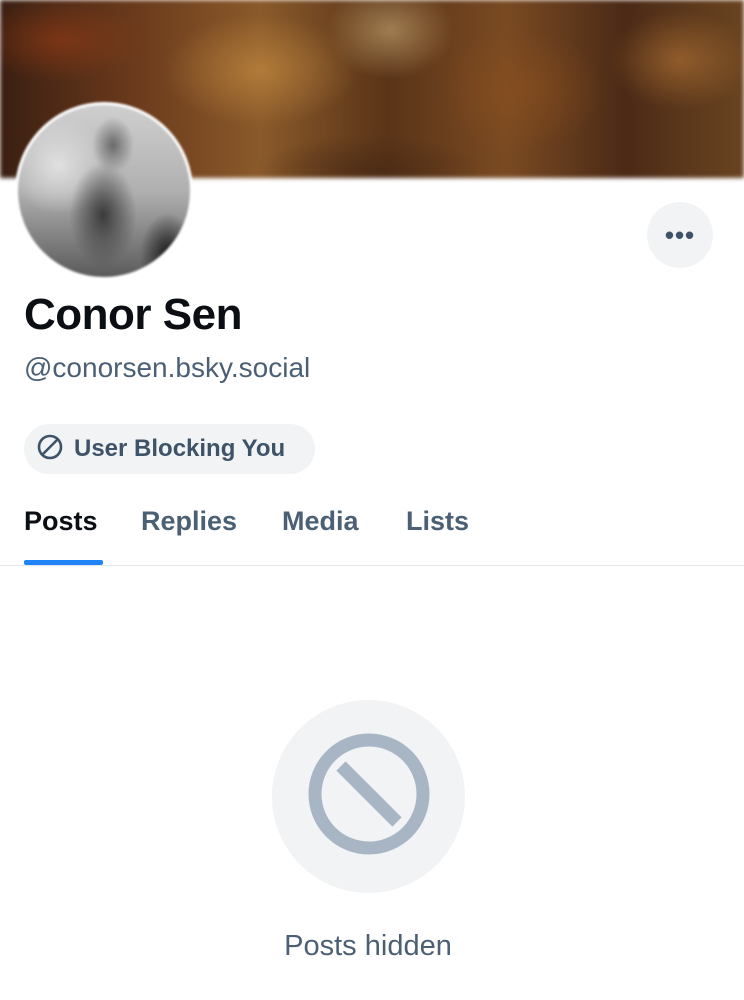 The image size is (744, 1000). I want to click on tab-media: Media, so click(320, 521).